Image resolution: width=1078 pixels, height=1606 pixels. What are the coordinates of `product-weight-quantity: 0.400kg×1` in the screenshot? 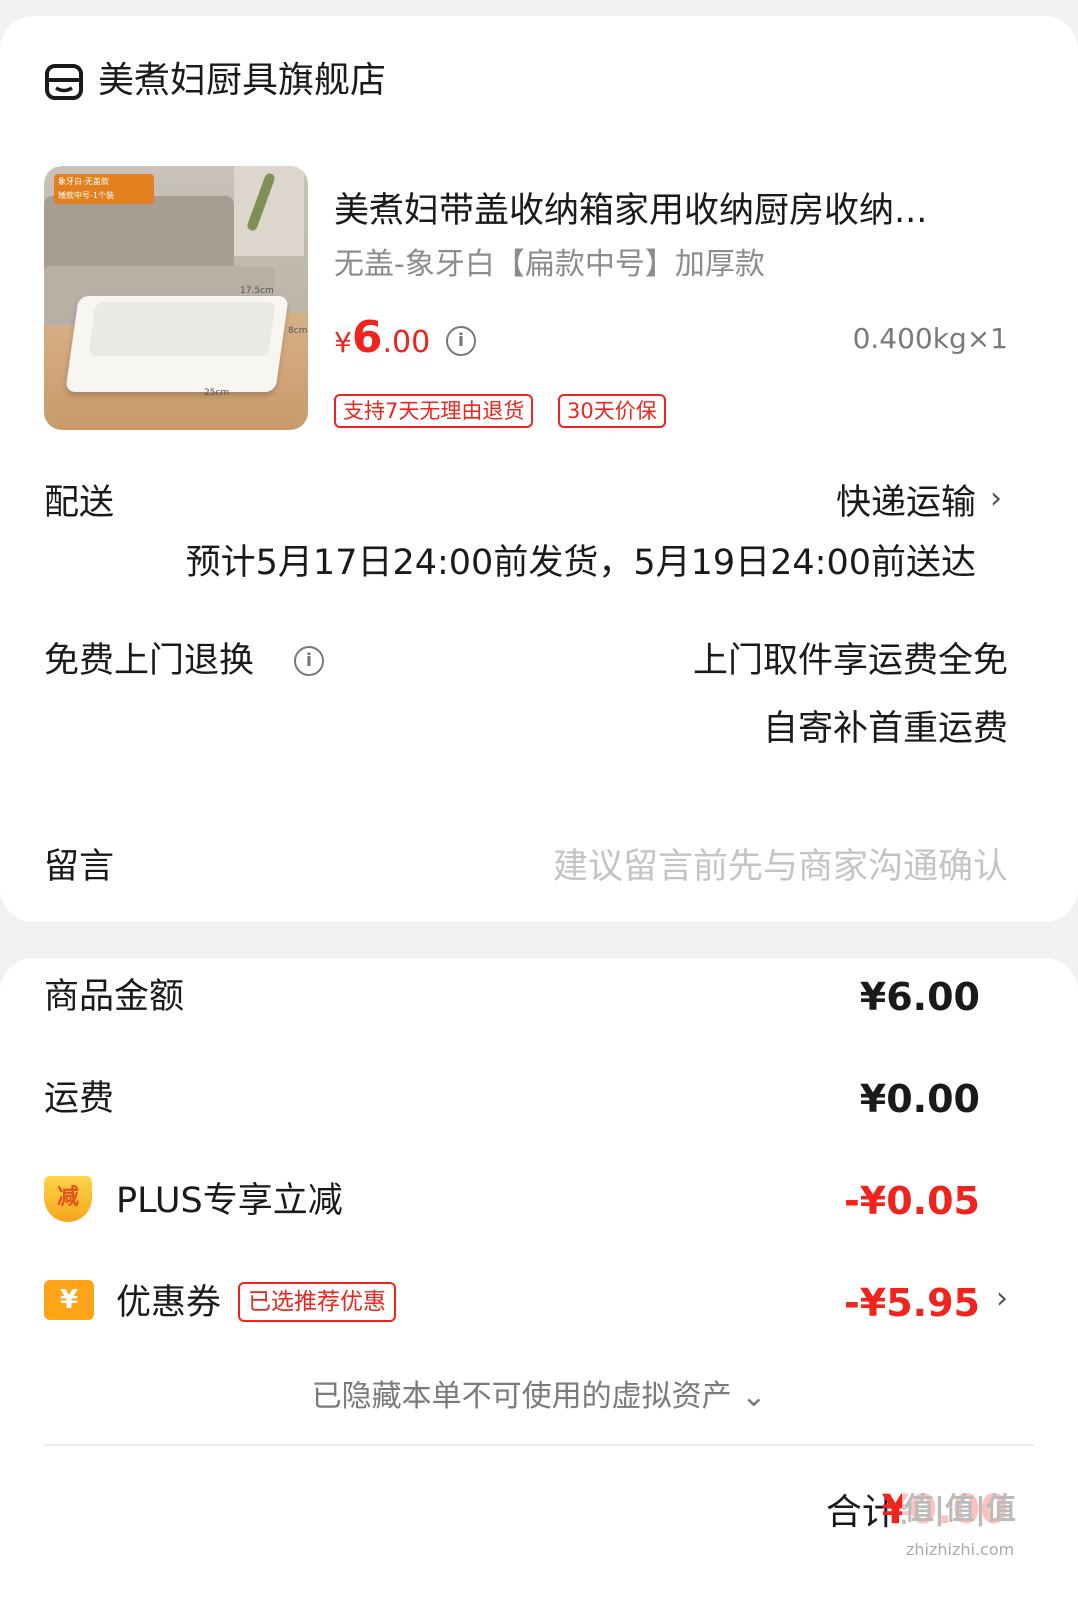 It's located at (930, 338).